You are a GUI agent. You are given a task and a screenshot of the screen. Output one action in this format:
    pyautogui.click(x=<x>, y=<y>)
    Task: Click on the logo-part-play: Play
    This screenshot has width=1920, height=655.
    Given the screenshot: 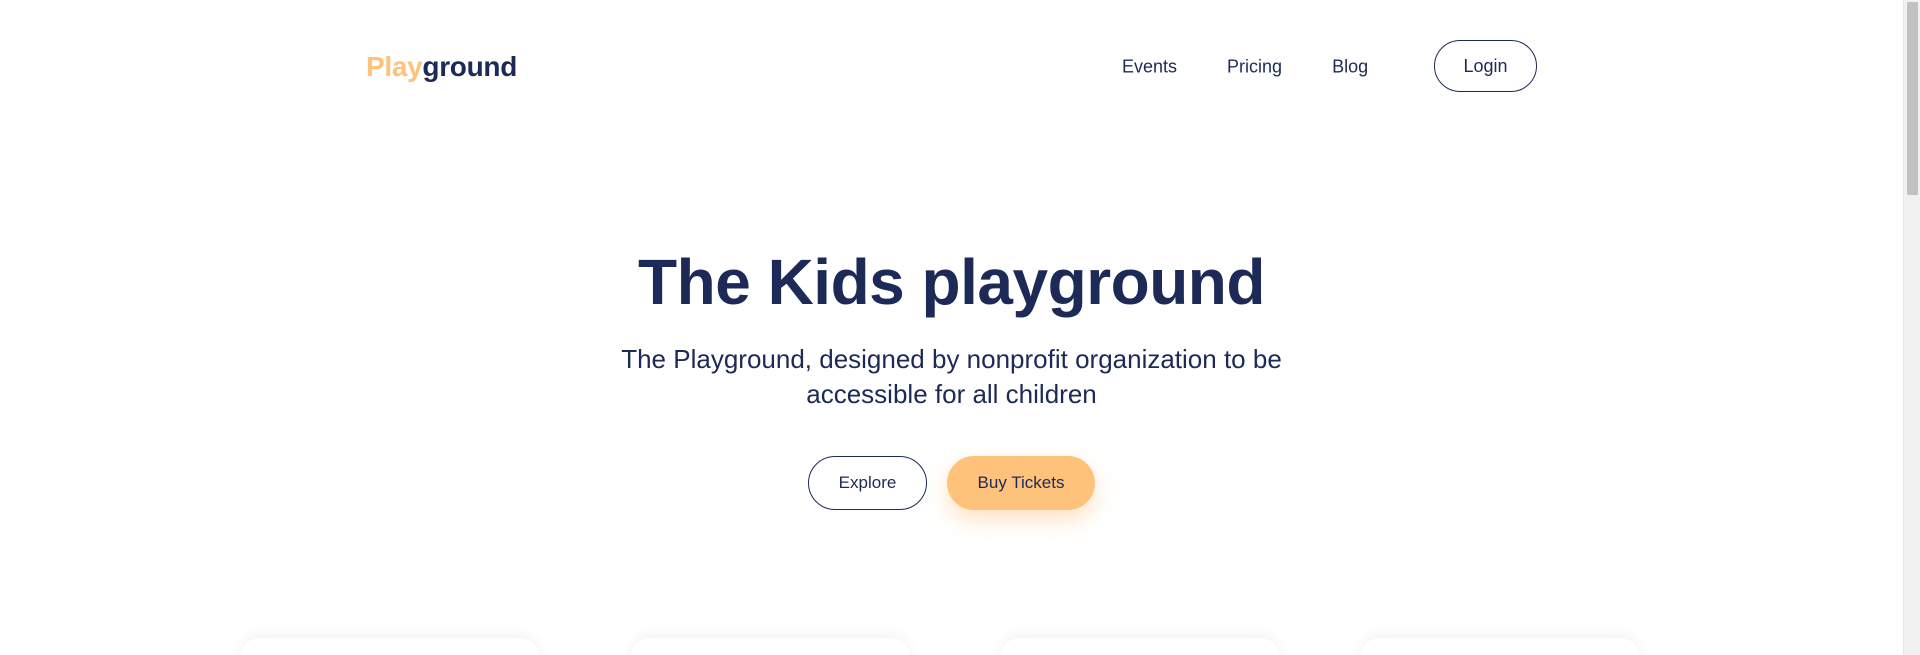 What is the action you would take?
    pyautogui.click(x=394, y=66)
    